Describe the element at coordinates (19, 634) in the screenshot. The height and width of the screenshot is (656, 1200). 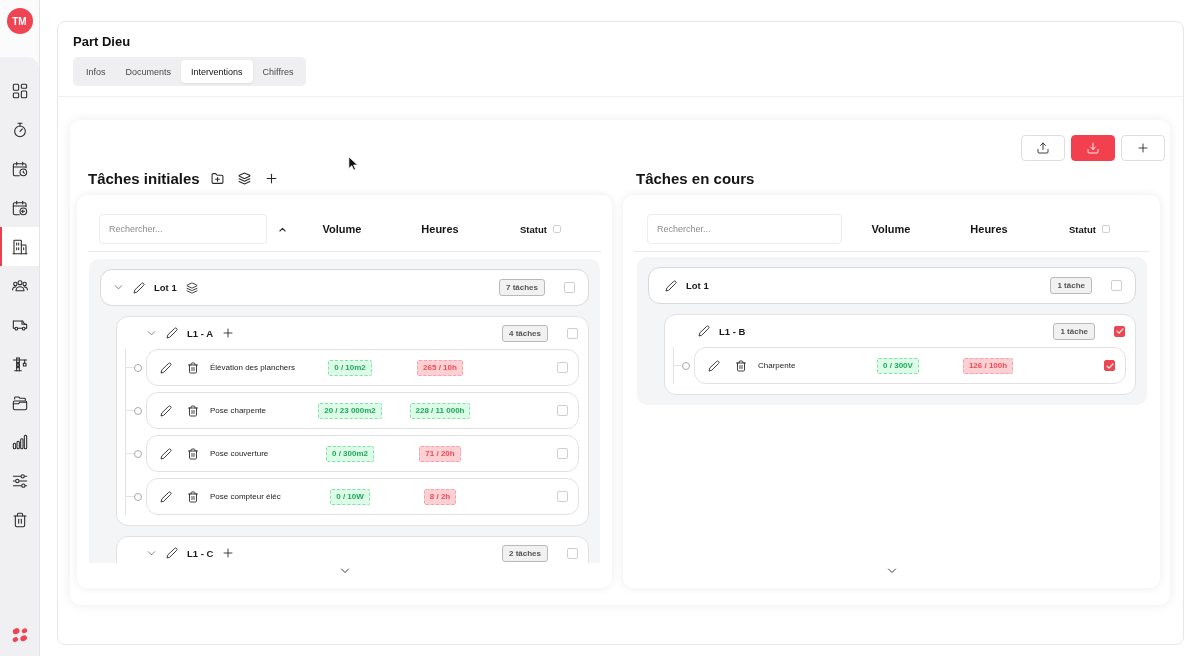
I see `dots-logo-icon` at that location.